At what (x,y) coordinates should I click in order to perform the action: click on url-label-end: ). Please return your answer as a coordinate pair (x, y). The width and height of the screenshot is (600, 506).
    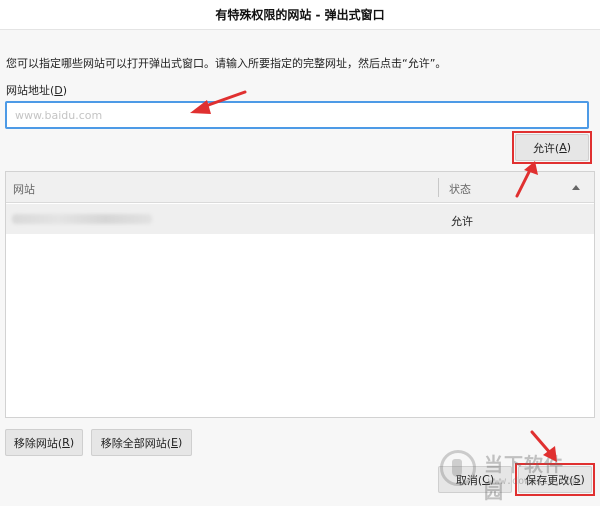
    Looking at the image, I should click on (65, 90).